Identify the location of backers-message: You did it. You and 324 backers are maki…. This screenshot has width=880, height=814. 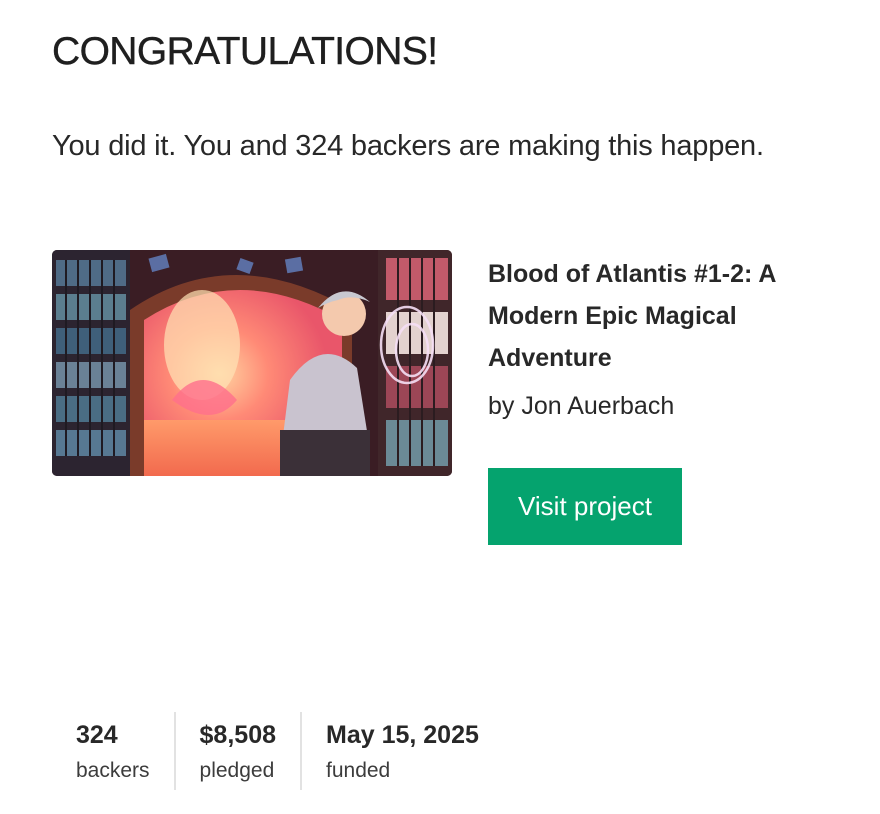
(408, 146).